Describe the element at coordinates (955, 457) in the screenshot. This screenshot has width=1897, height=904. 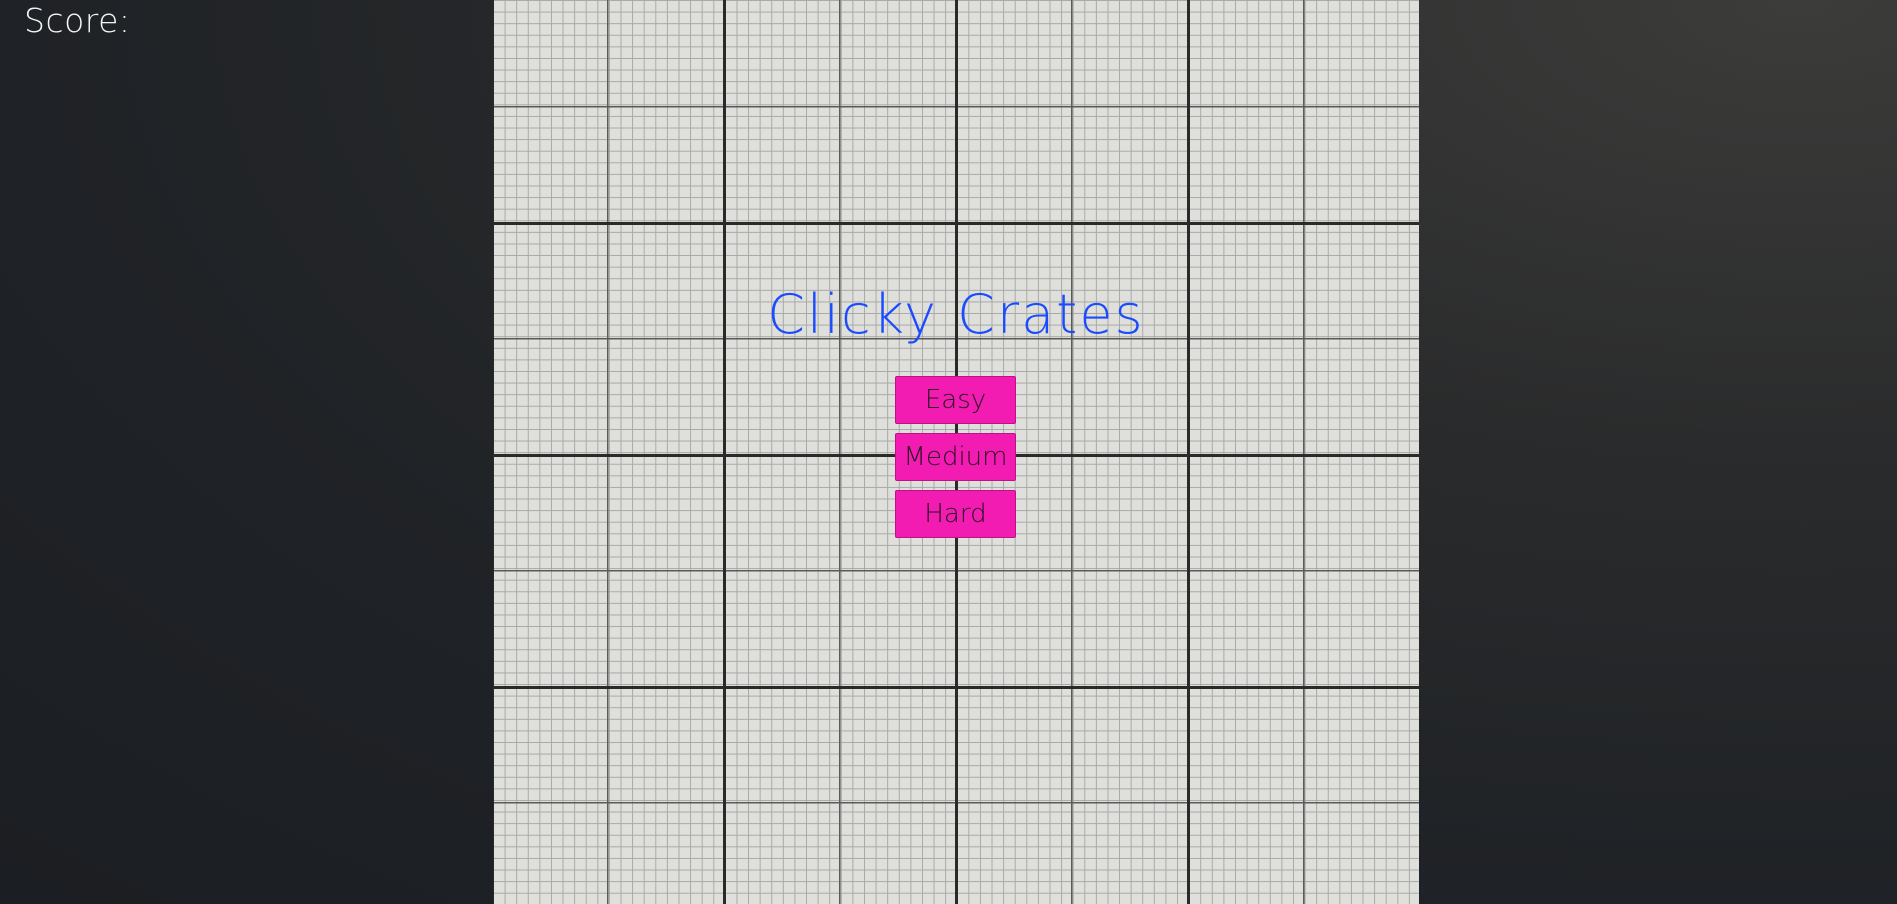
I see `medium-button: Medium` at that location.